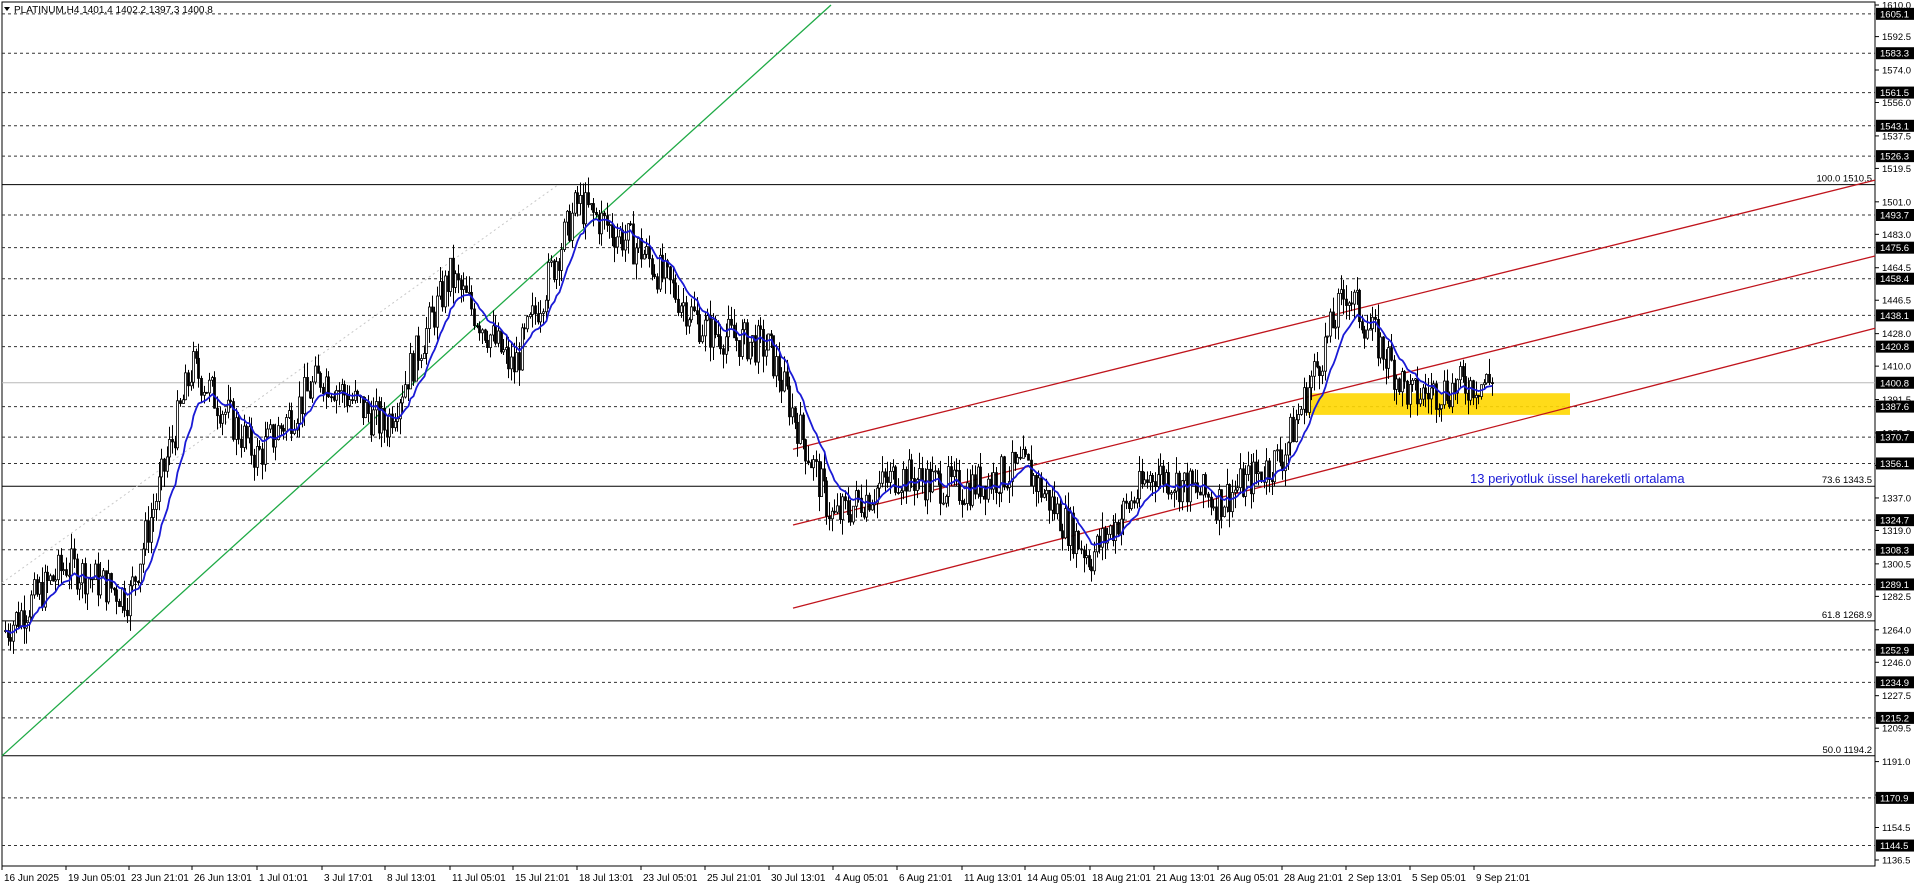  Describe the element at coordinates (279, 384) in the screenshot. I see `guide-line` at that location.